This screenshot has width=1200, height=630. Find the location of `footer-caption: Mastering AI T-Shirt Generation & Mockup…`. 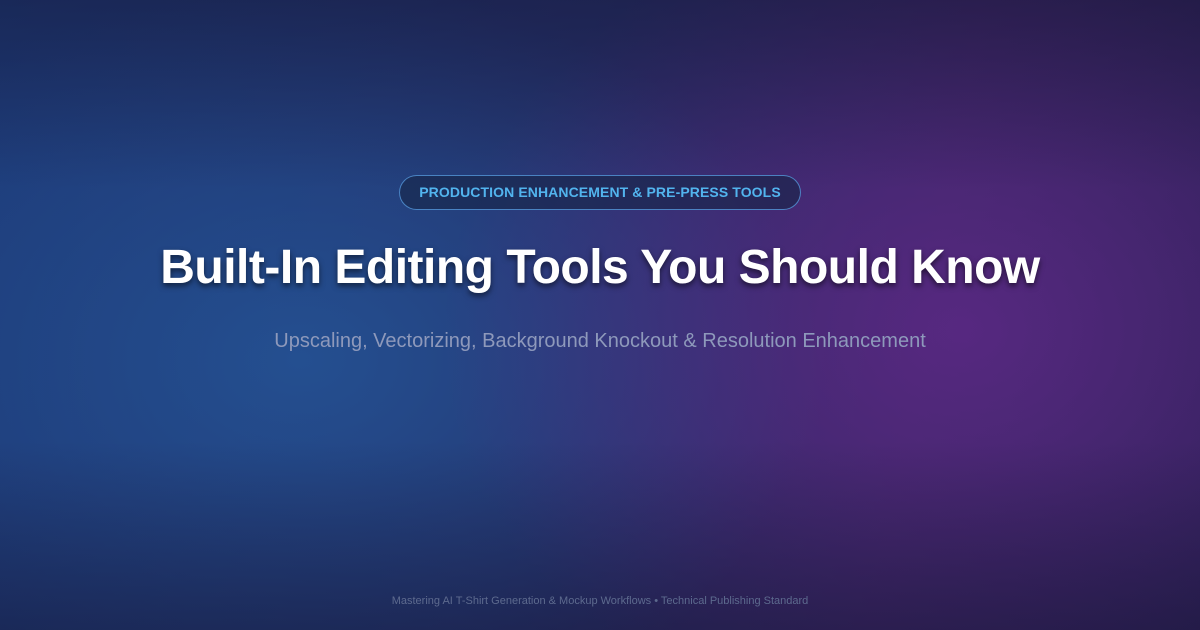

footer-caption: Mastering AI T-Shirt Generation & Mockup… is located at coordinates (600, 601).